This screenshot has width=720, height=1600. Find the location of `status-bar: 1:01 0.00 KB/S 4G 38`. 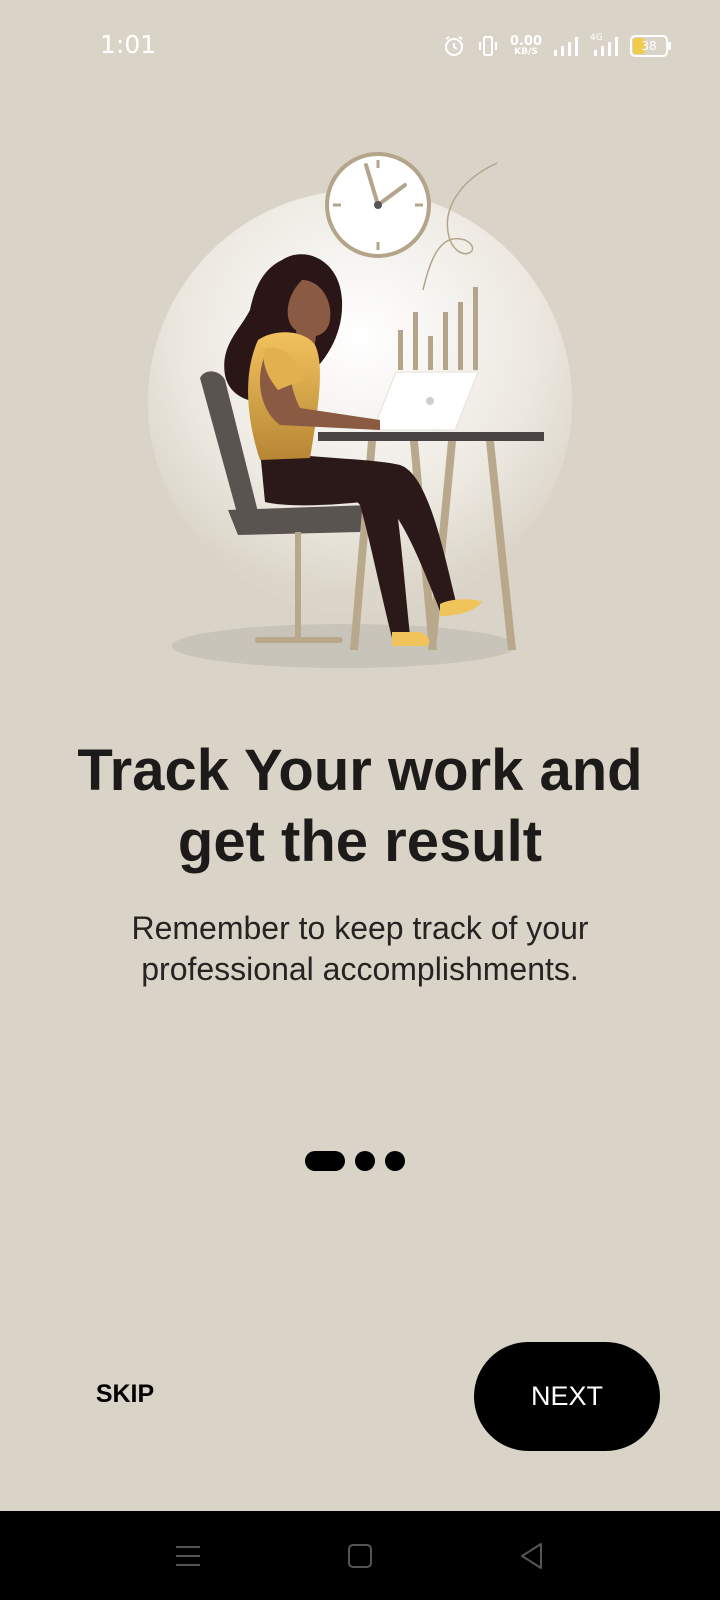

status-bar: 1:01 0.00 KB/S 4G 38 is located at coordinates (360, 45).